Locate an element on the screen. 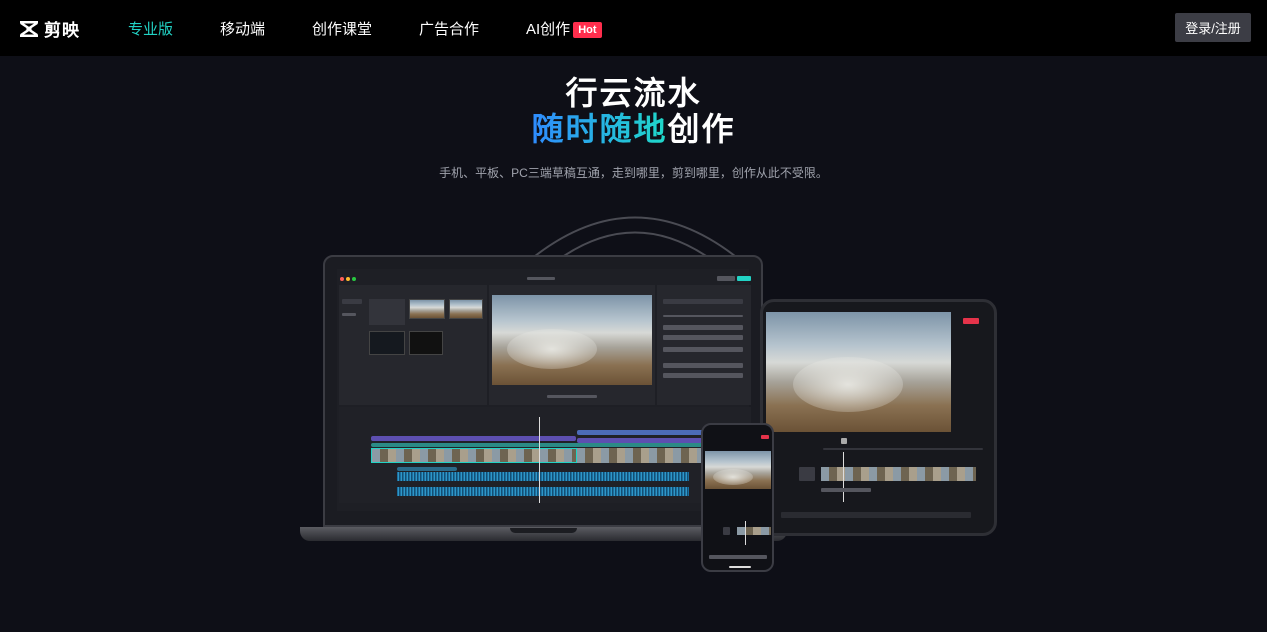 The image size is (1267, 632). nav-link-pro: 专业版 is located at coordinates (150, 28).